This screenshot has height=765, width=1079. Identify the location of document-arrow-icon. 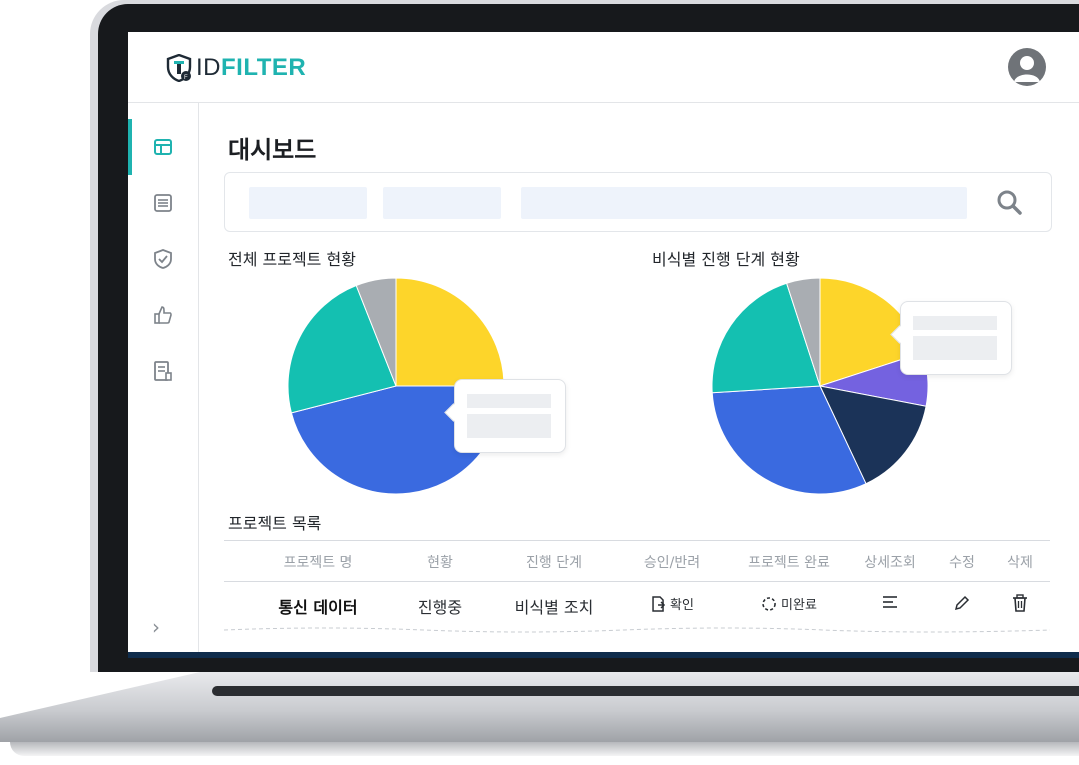
(659, 603).